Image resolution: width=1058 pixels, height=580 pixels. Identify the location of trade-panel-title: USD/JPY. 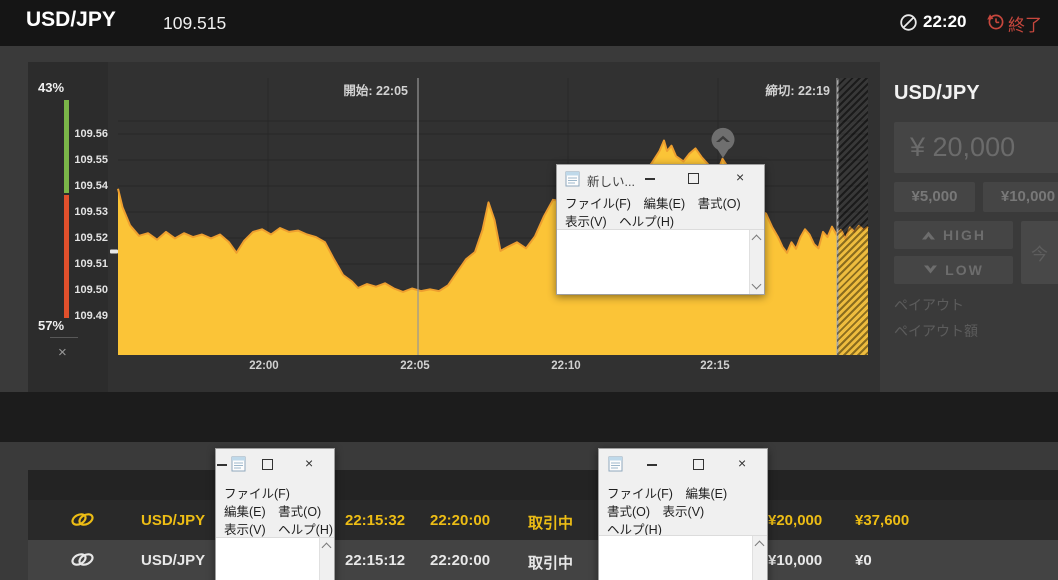
(937, 93).